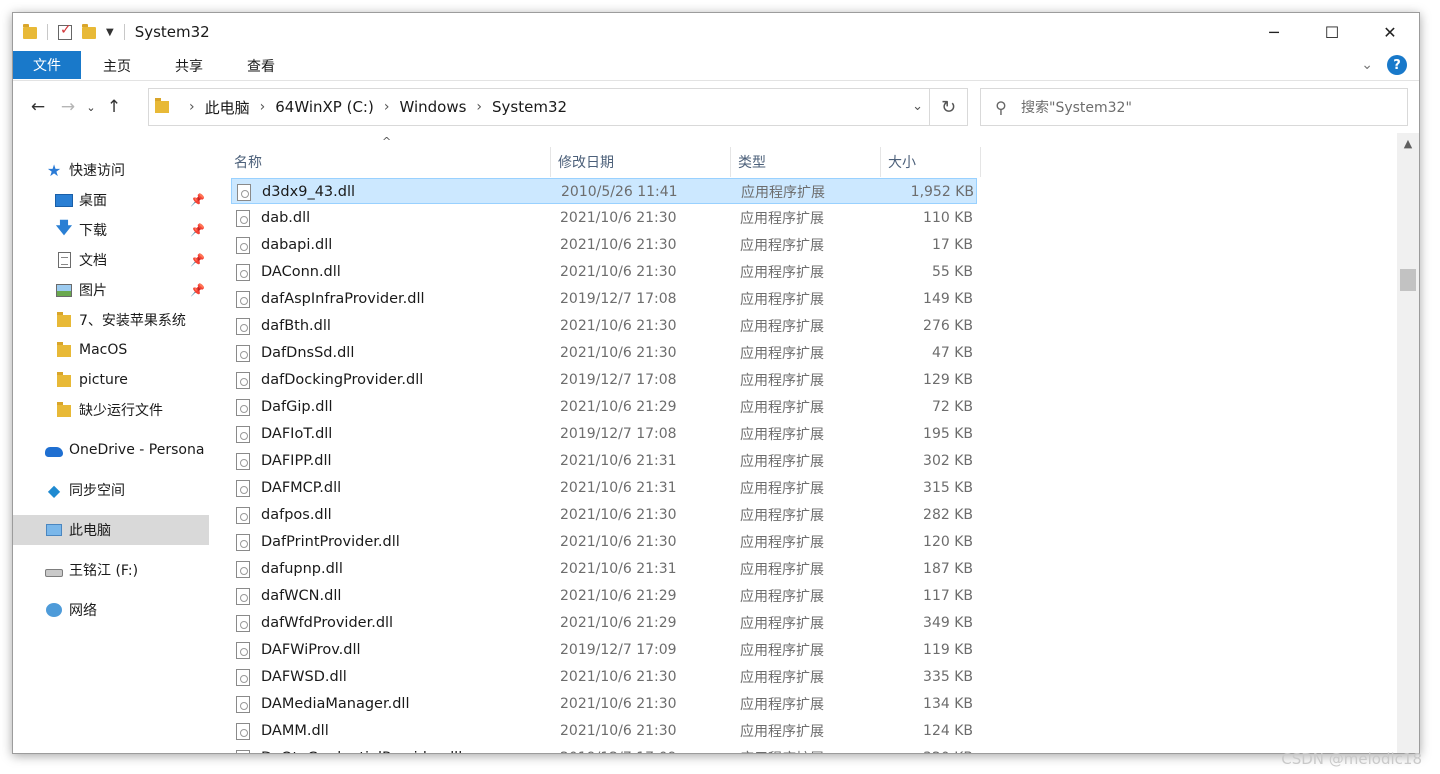 The image size is (1440, 774). I want to click on address-history-dropdown: ⌄, so click(917, 106).